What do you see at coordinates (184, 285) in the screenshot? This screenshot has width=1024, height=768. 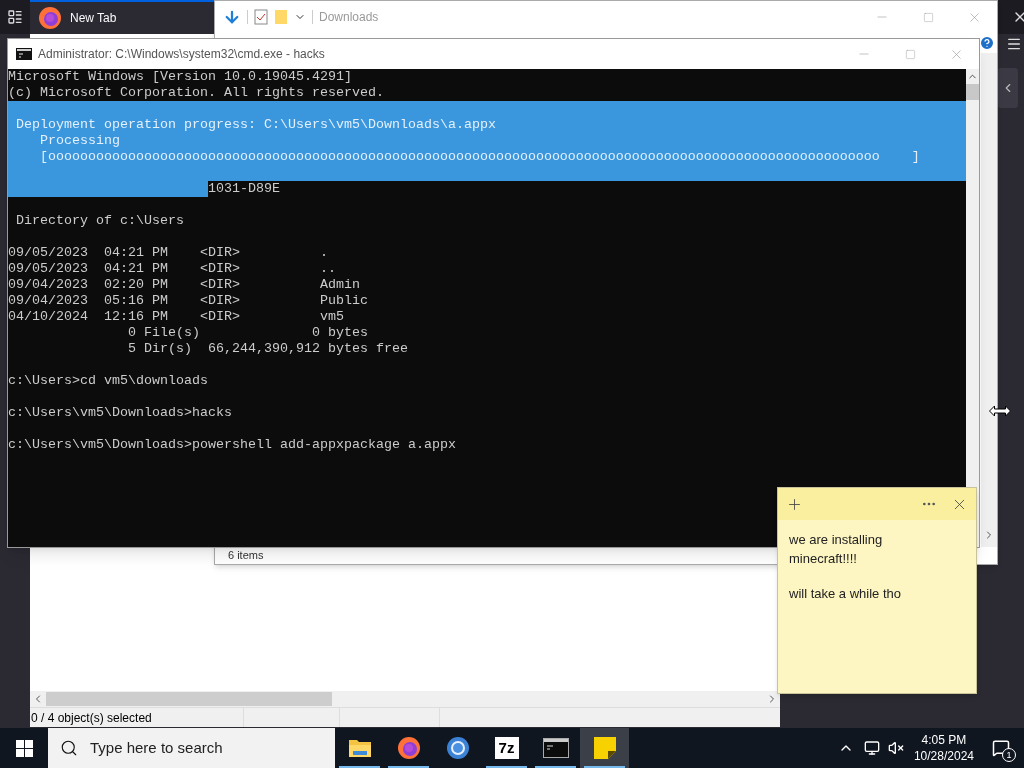 I see `console-line: 09/04/2023 02:20 PM <DIR> Admin` at bounding box center [184, 285].